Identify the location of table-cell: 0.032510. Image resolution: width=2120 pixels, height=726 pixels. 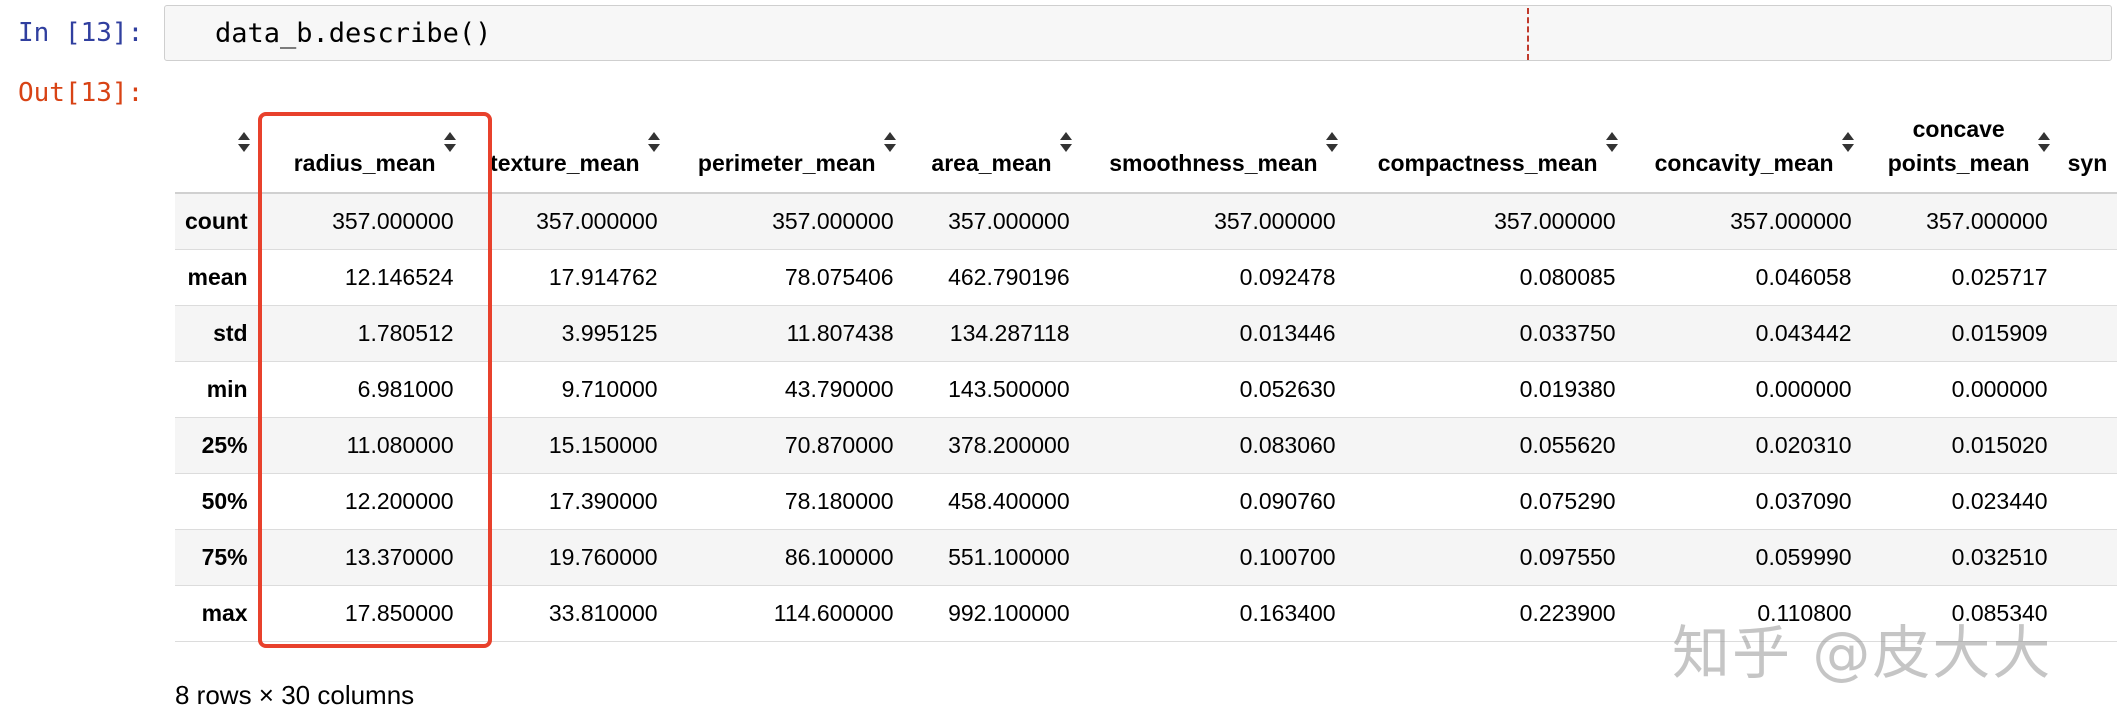
(1999, 556).